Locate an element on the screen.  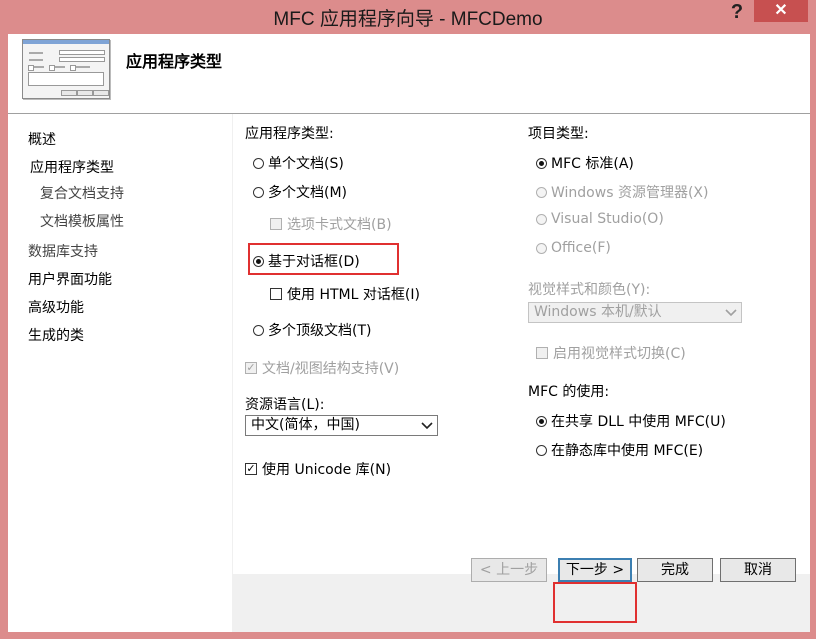
multiple-top-level-label: 多个顶级文档(T) is located at coordinates (320, 331).